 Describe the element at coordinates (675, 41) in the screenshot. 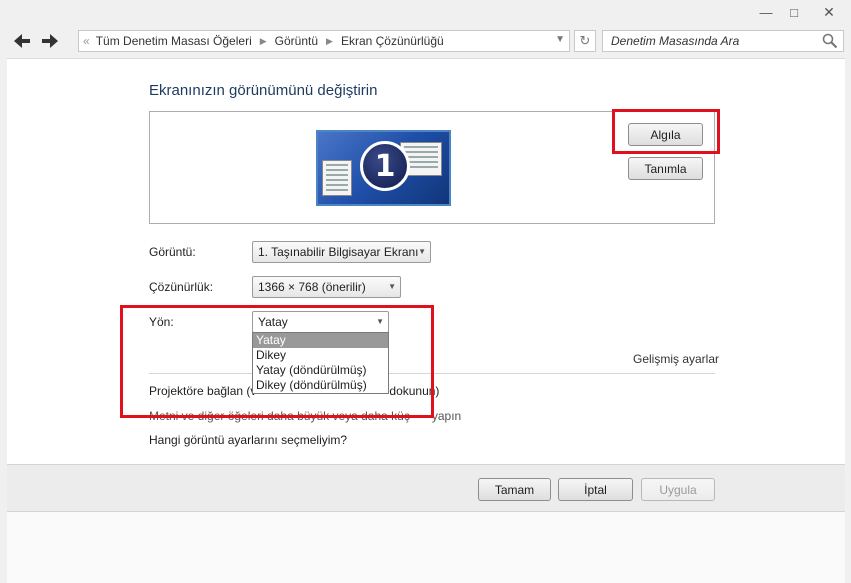

I see `search-placeholder: Denetim Masasında Ara` at that location.